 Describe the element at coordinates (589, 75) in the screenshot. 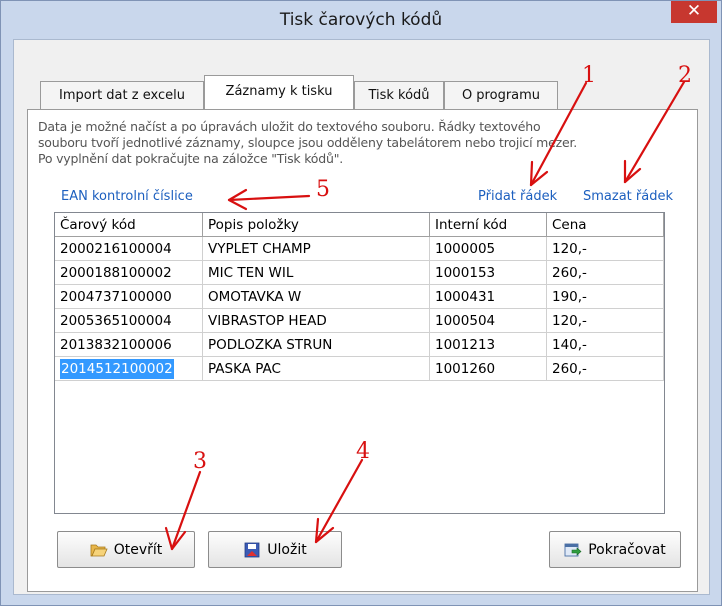

I see `annotation-number-1: 1` at that location.